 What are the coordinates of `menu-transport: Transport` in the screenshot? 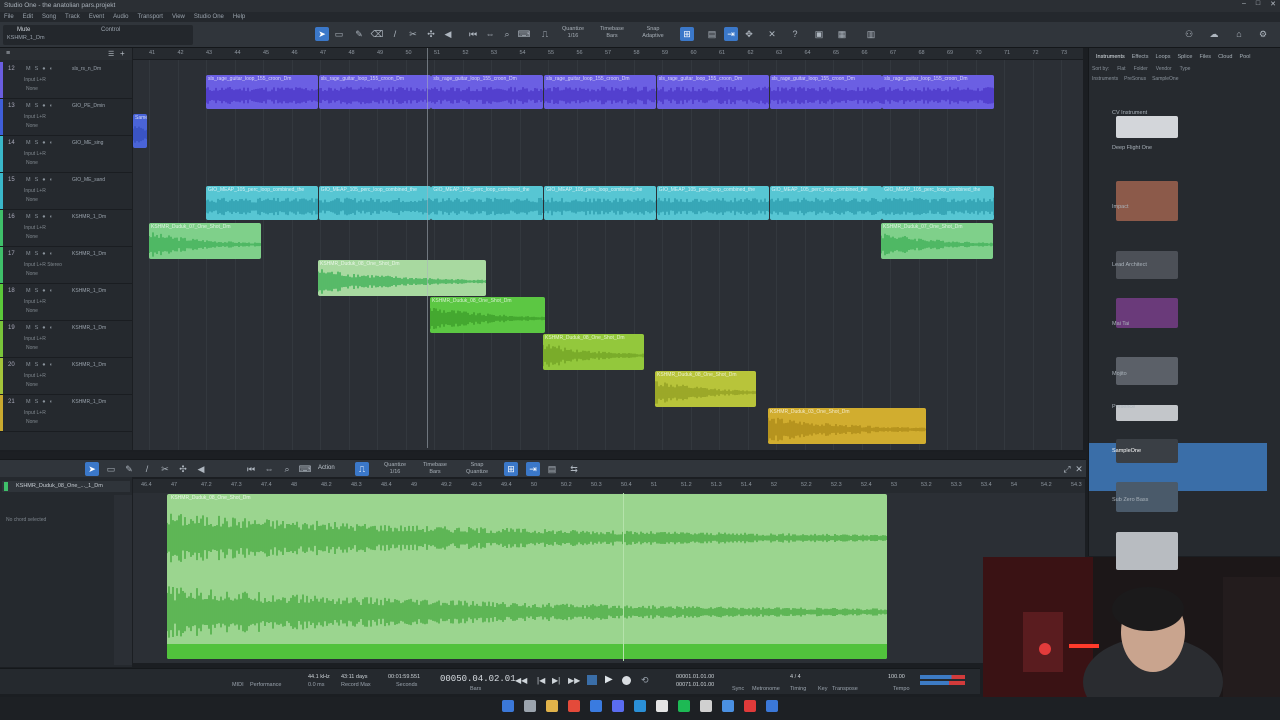 It's located at (150, 17).